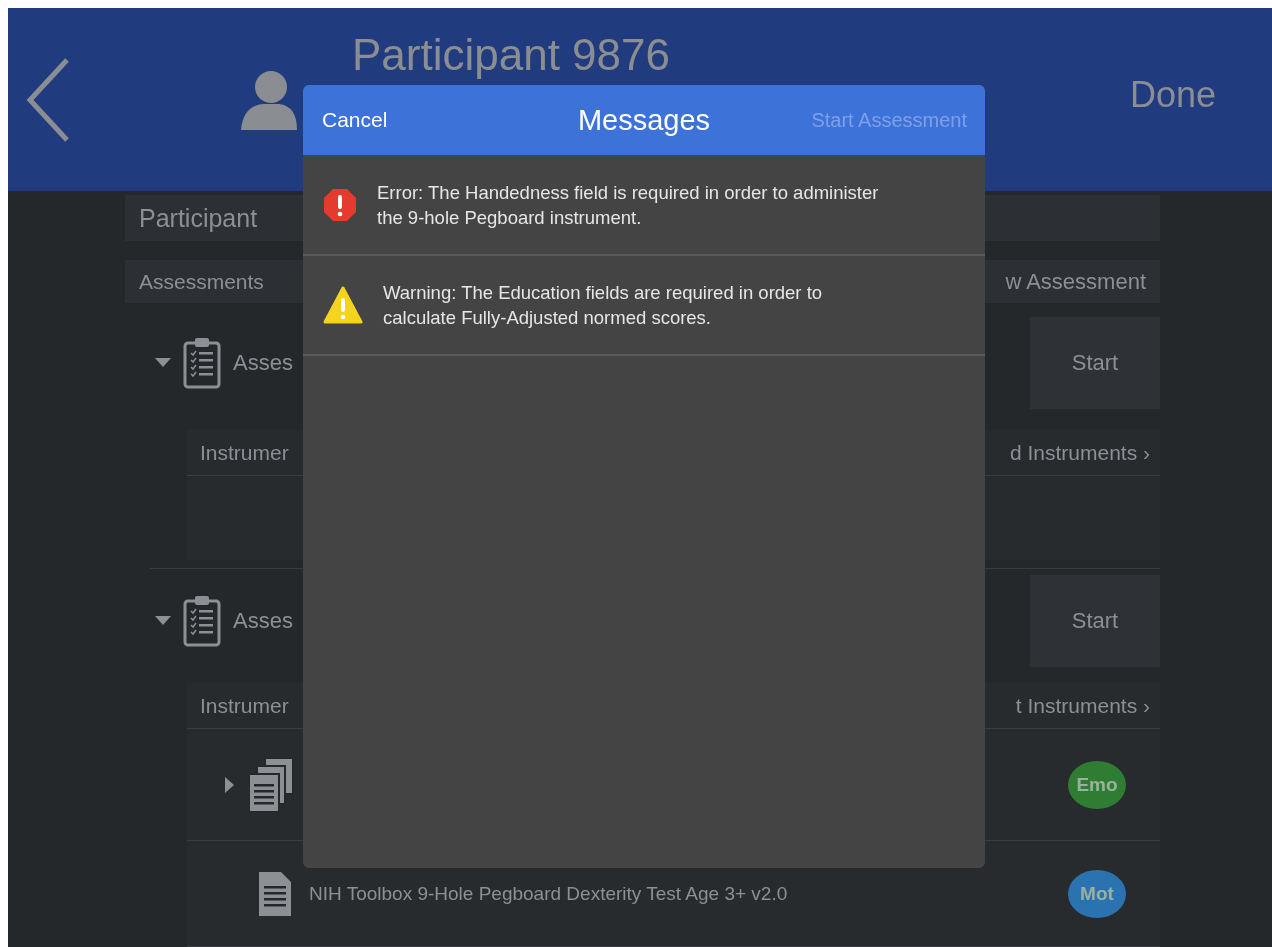 Image resolution: width=1272 pixels, height=947 pixels. I want to click on edit-instruments-link: d Instruments ›, so click(1079, 452).